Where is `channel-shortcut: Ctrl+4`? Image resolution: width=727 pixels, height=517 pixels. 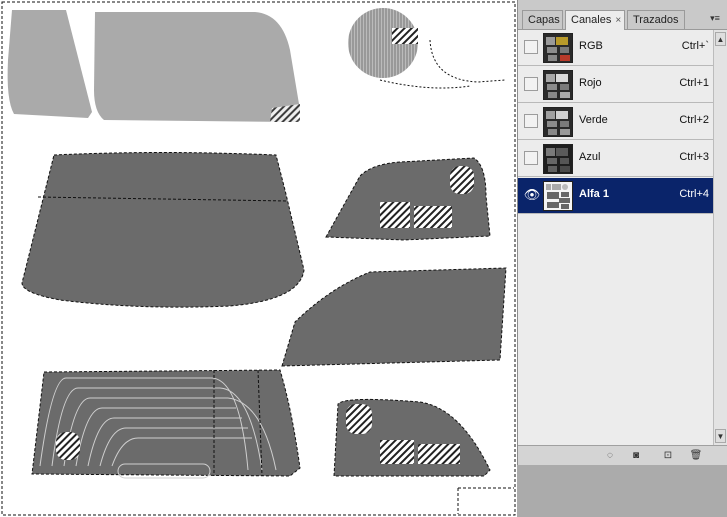
channel-shortcut: Ctrl+4 is located at coordinates (694, 194).